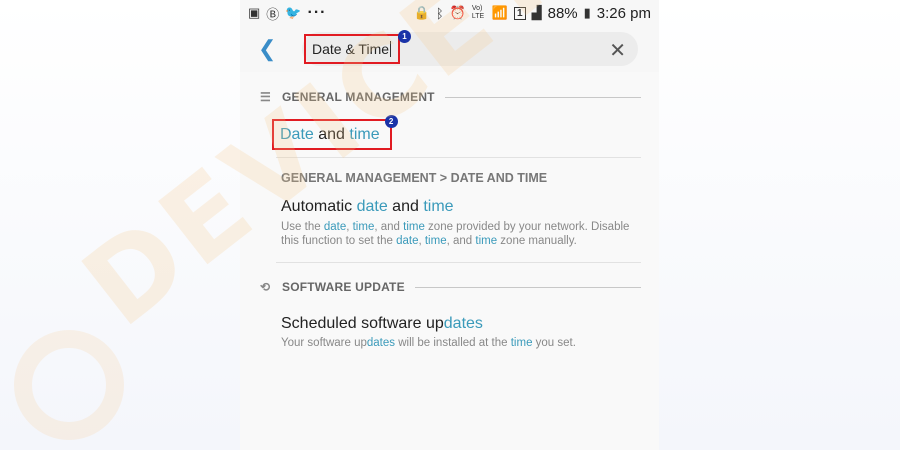 Image resolution: width=900 pixels, height=450 pixels. Describe the element at coordinates (331, 134) in the screenshot. I see `text-and: and` at that location.